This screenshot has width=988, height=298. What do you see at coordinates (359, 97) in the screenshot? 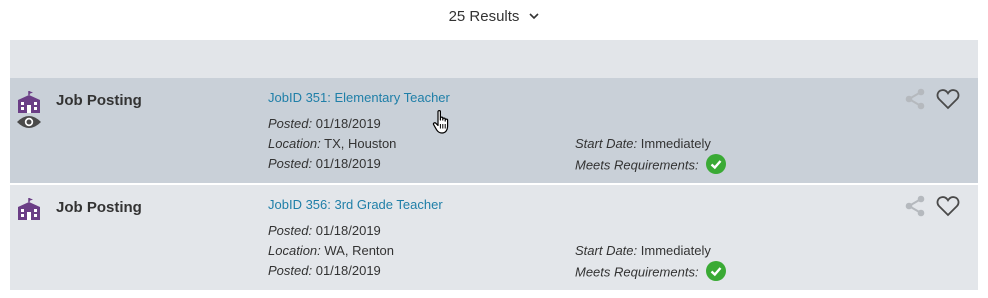
I see `job-title-link: JobID 351: Elementary Teacher` at bounding box center [359, 97].